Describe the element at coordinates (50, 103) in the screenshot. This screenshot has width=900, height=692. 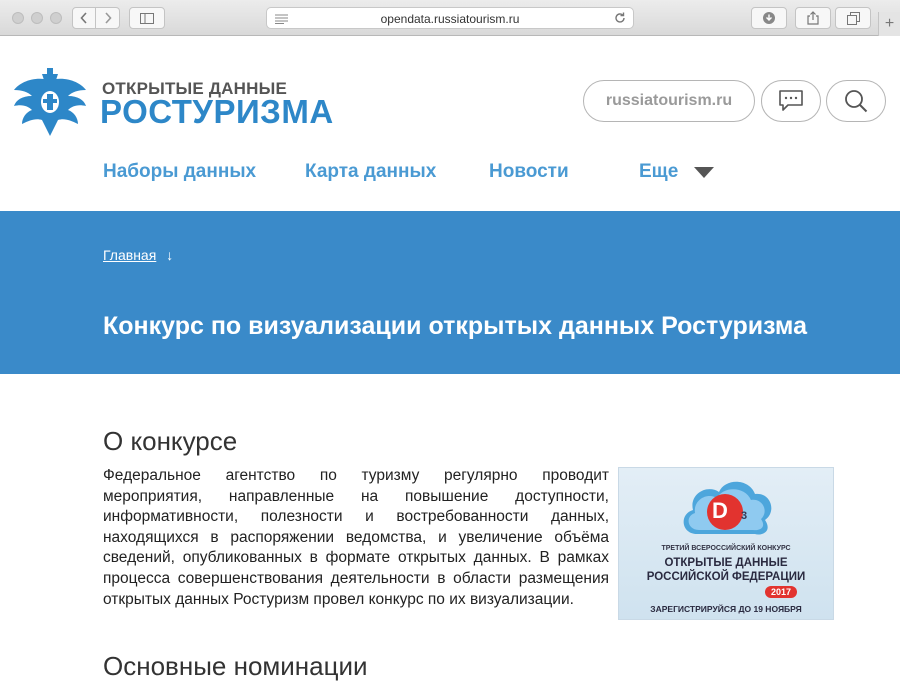
I see `eagle-emblem-icon` at that location.